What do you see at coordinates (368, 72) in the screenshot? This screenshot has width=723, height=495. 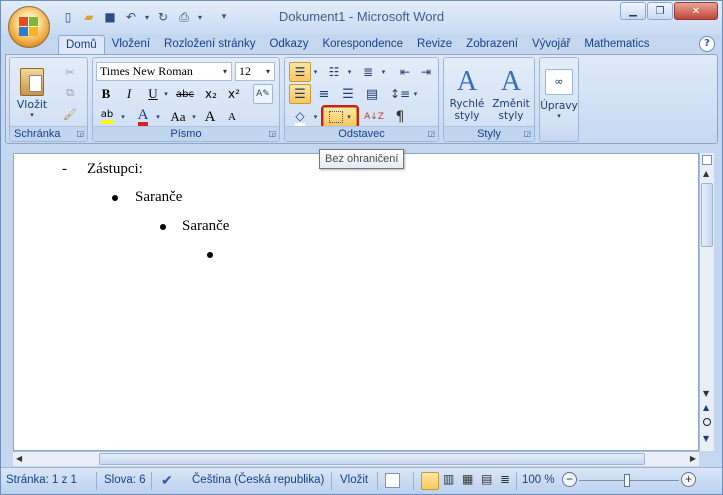 I see `multilevel-list-button: ≣` at bounding box center [368, 72].